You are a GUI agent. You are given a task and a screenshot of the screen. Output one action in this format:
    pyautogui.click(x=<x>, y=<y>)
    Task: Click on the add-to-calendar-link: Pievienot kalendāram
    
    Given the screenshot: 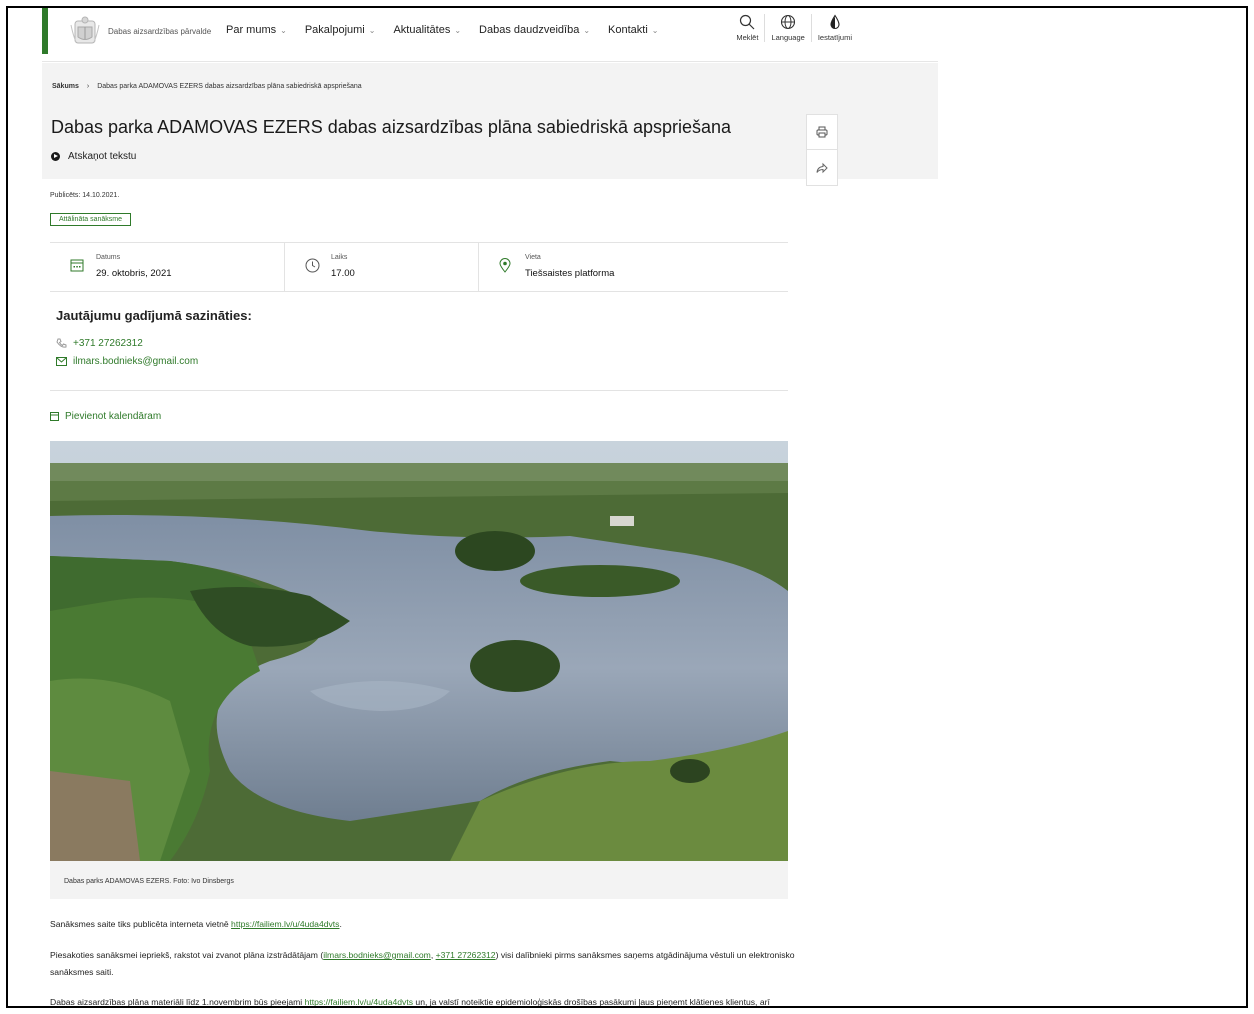 What is the action you would take?
    pyautogui.click(x=105, y=416)
    